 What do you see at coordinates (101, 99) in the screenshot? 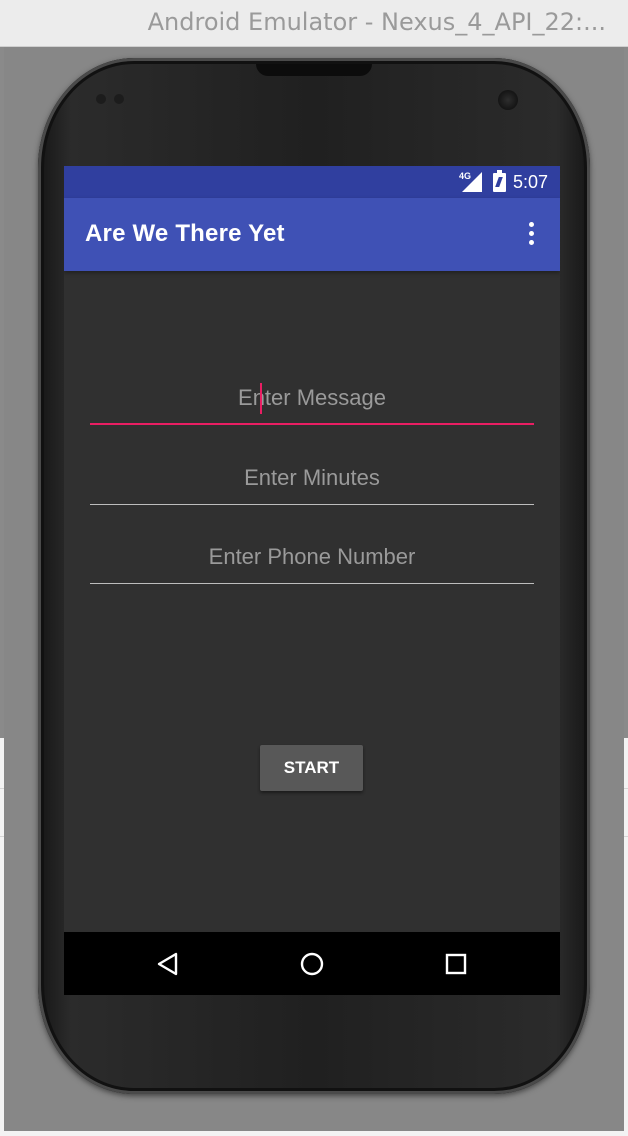
I see `proximity-sensor` at bounding box center [101, 99].